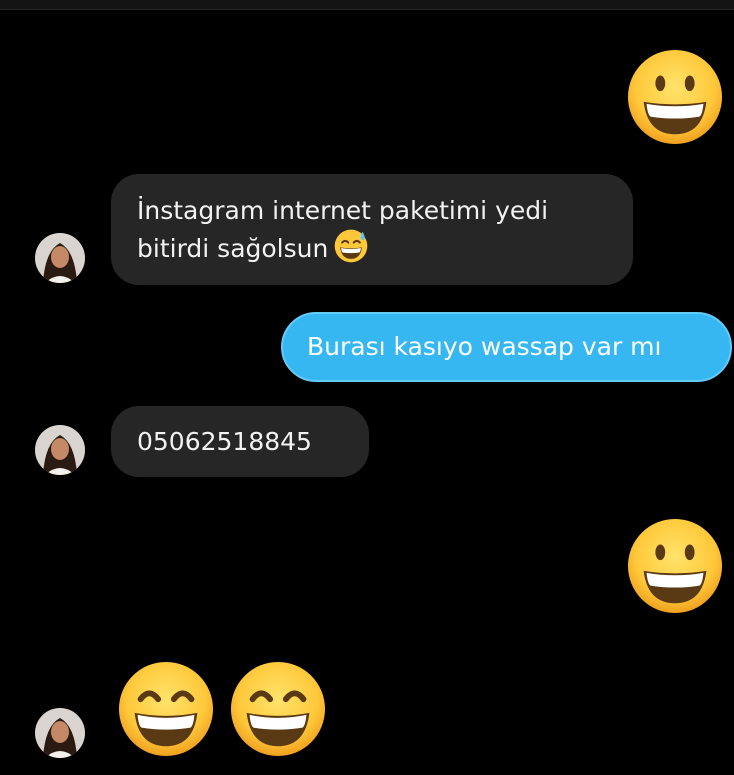  What do you see at coordinates (372, 251) in the screenshot?
I see `message-text-line: bitirdi sağolsun` at bounding box center [372, 251].